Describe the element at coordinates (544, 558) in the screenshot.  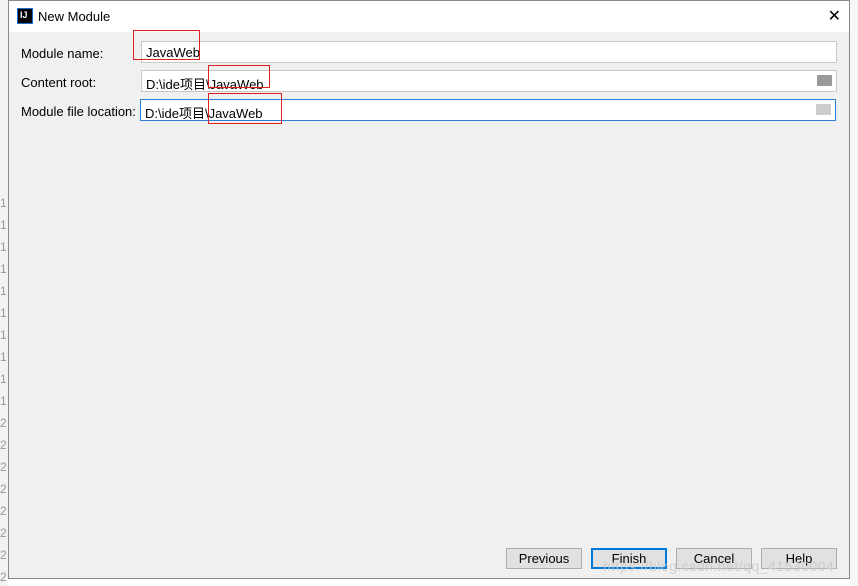
I see `previous-button: Previous` at that location.